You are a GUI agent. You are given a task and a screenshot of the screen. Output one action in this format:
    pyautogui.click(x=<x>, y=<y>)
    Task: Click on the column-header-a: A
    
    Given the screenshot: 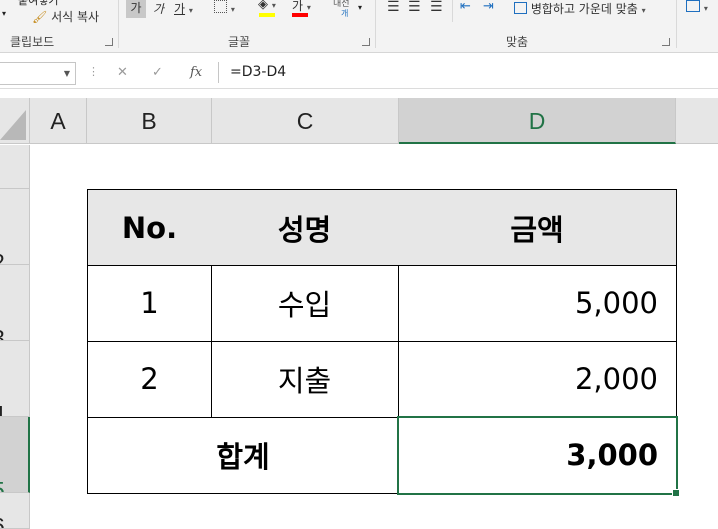 What is the action you would take?
    pyautogui.click(x=58, y=121)
    